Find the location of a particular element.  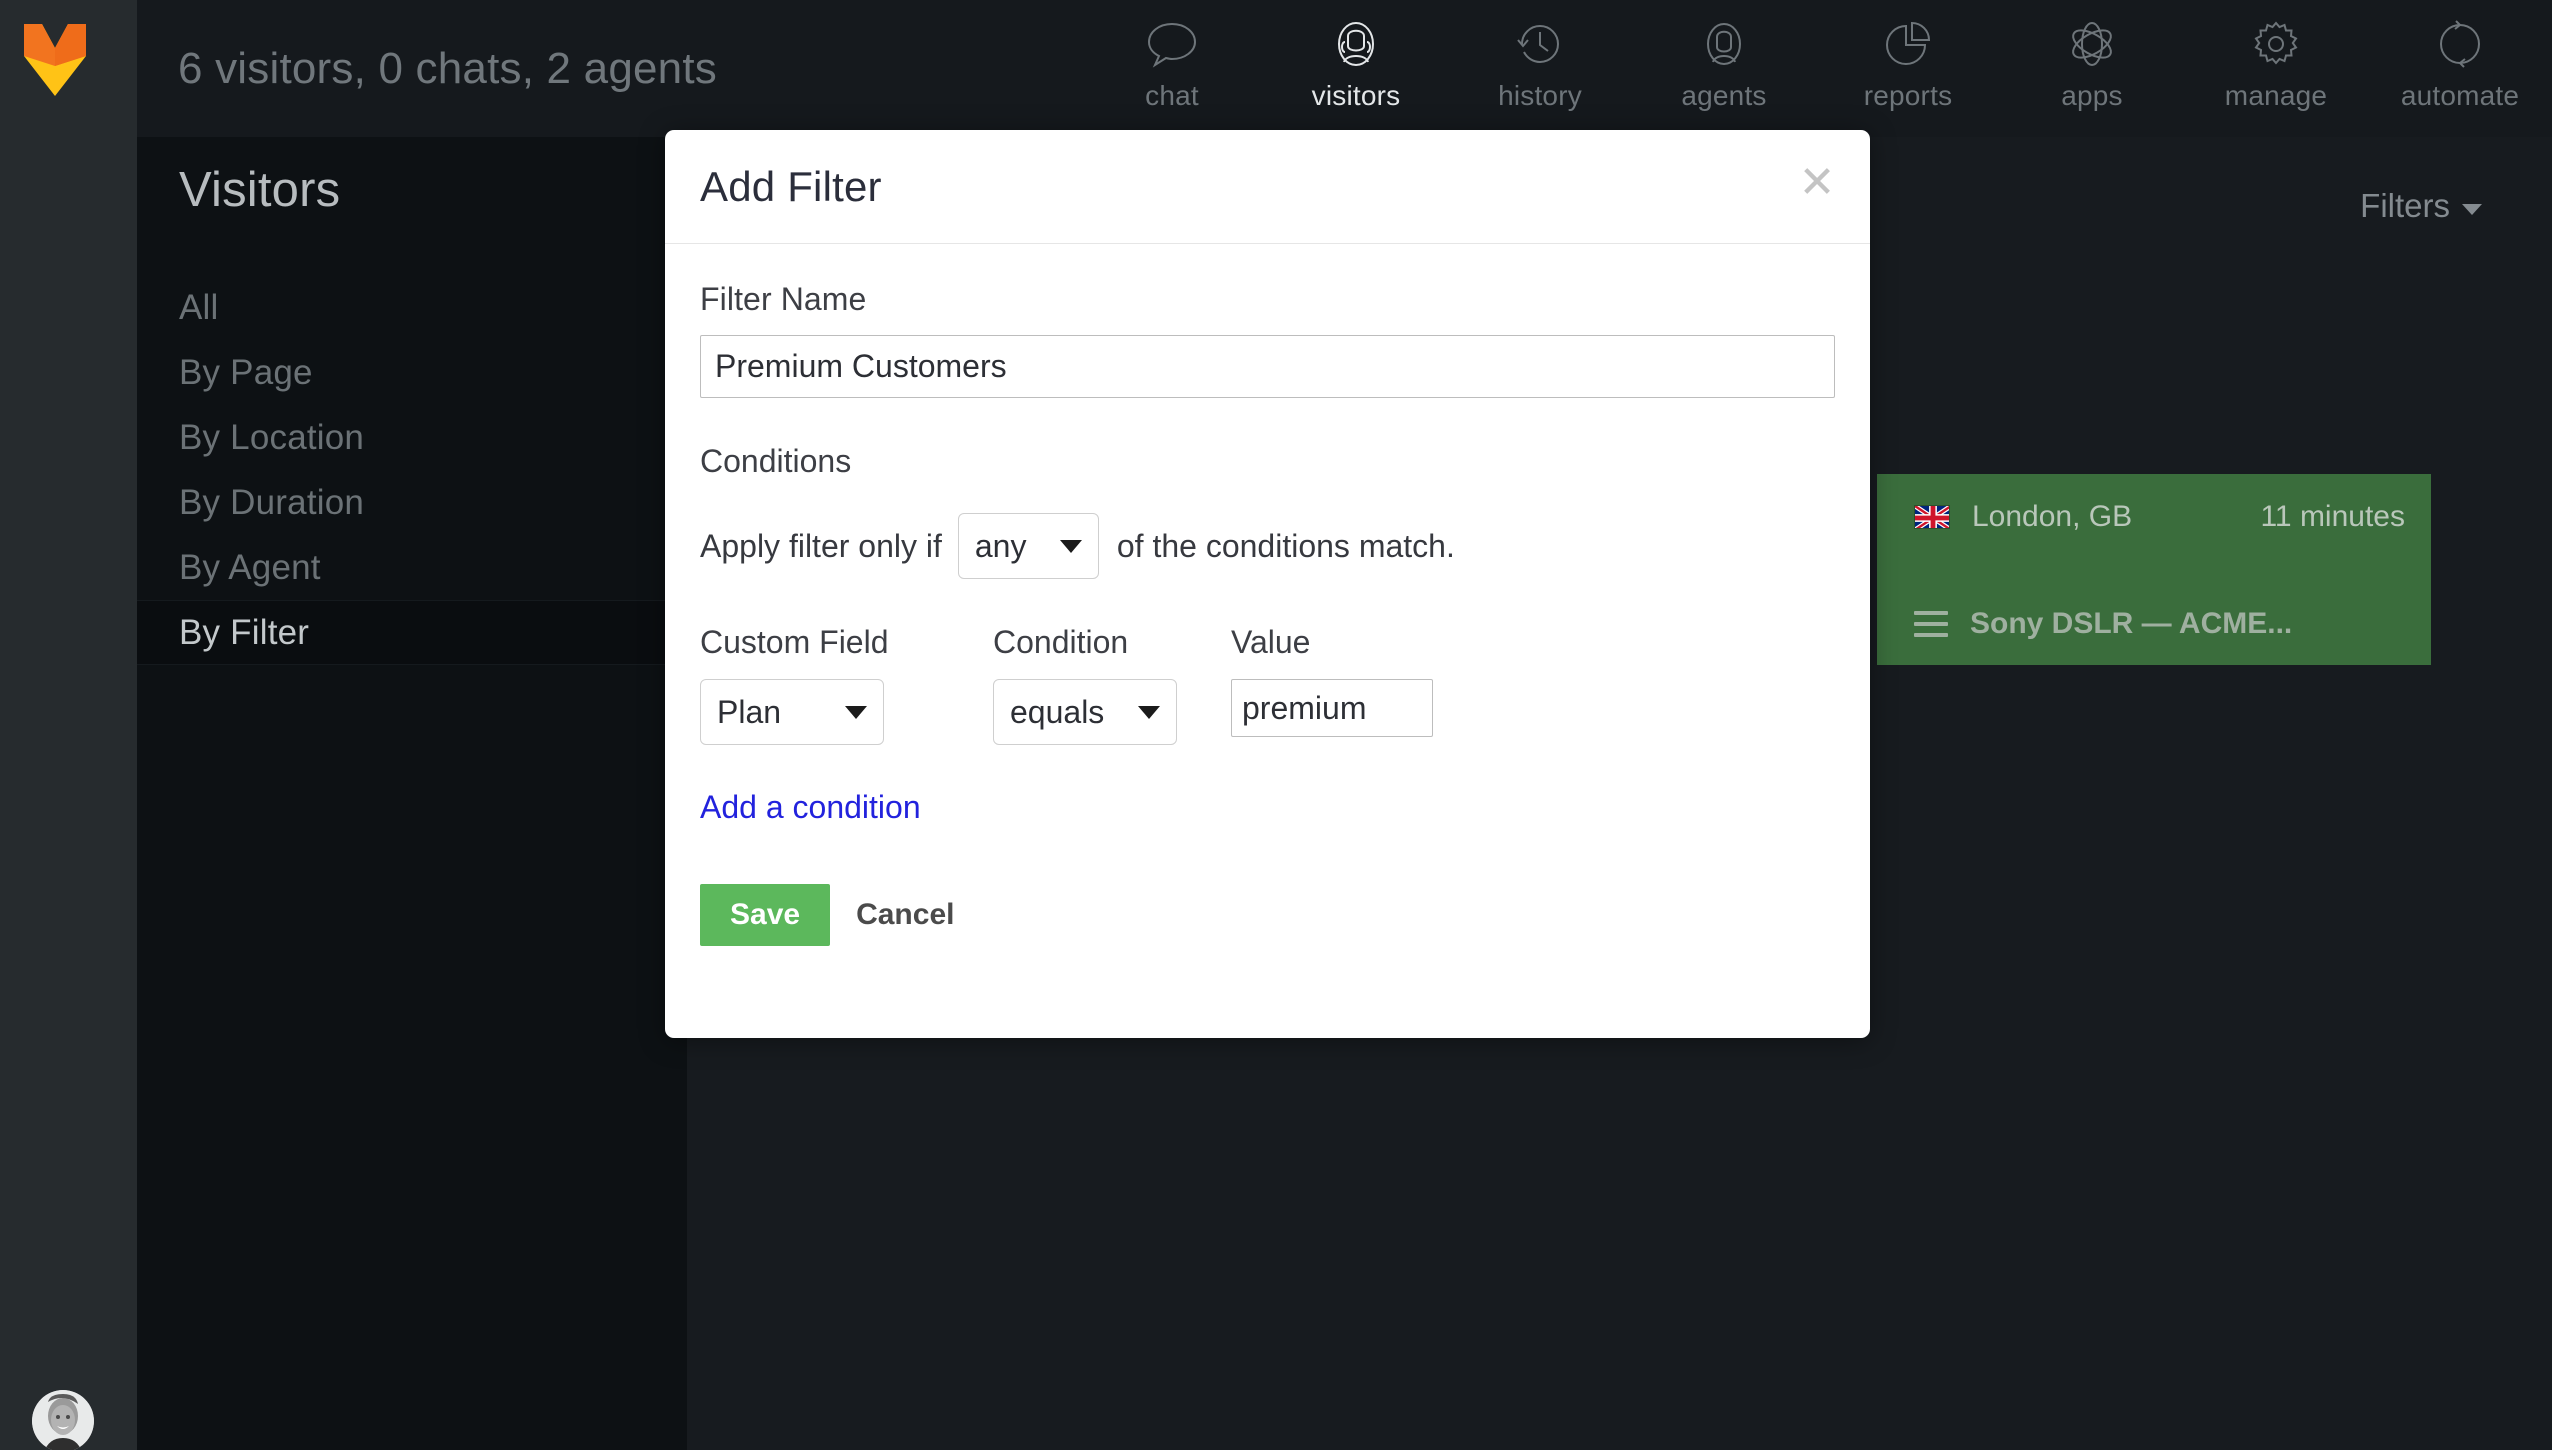

visitor-count-status: 6 visitors, 0 chats, 2 agents is located at coordinates (447, 68).